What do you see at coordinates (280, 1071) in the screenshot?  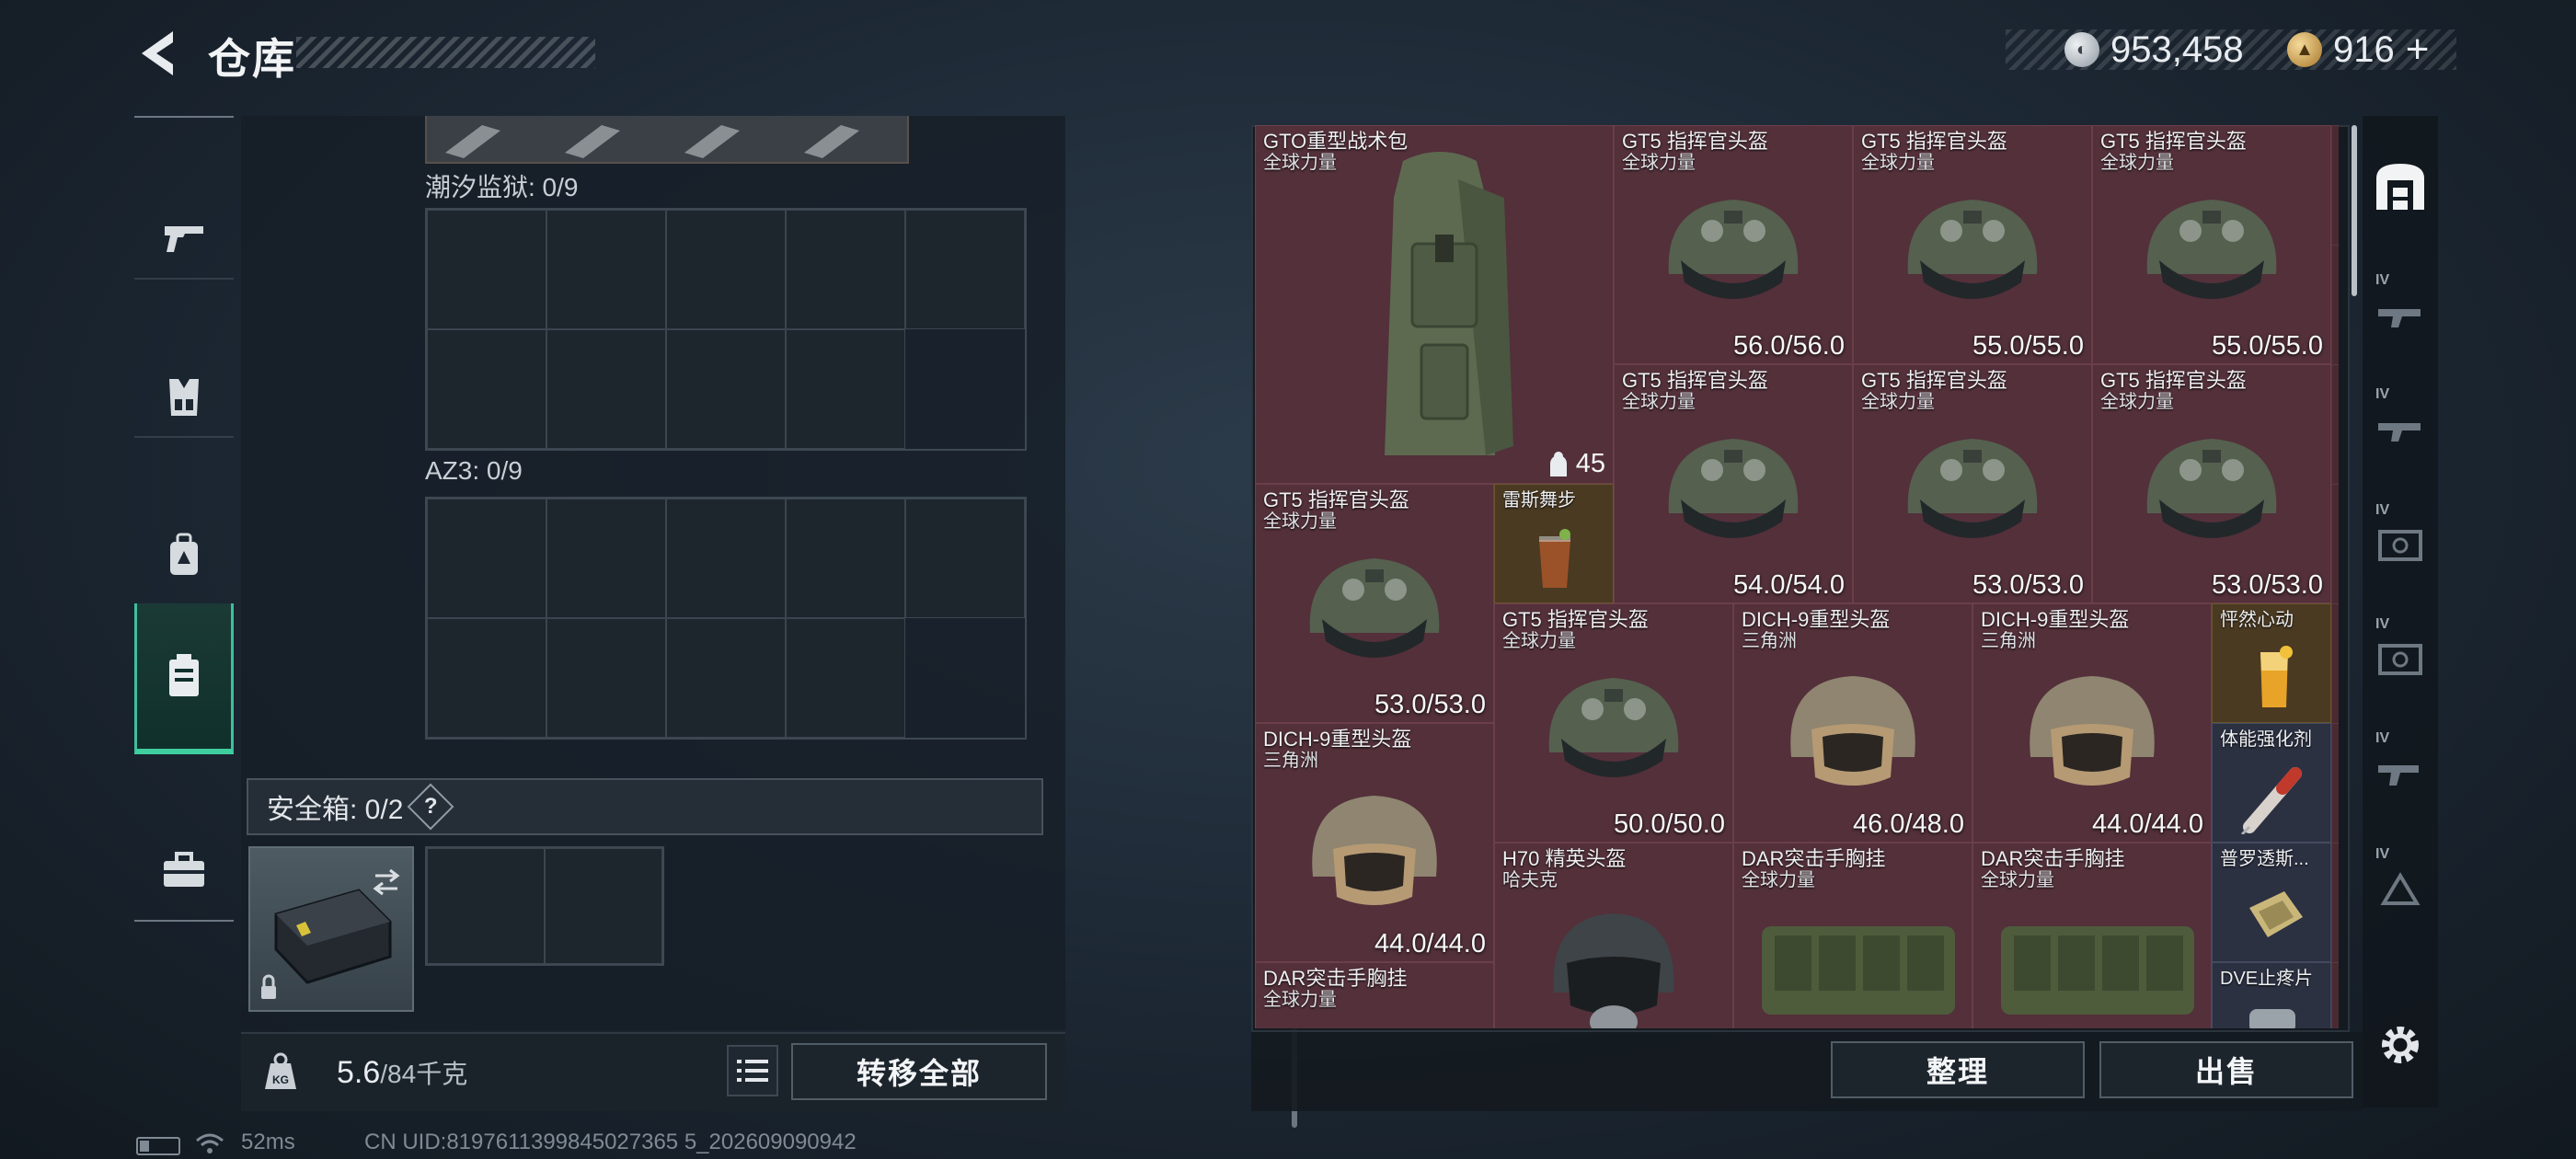 I see `weight-icon: KG` at bounding box center [280, 1071].